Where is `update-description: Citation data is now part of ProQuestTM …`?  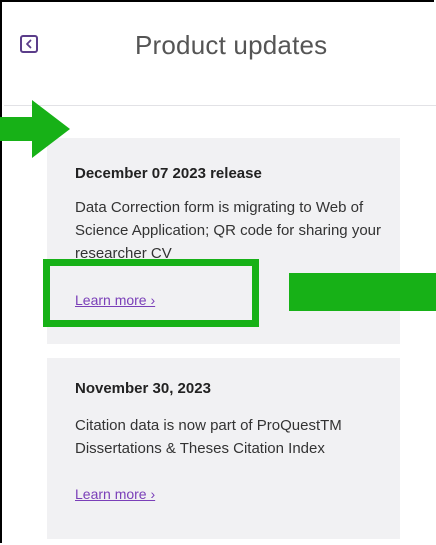 update-description: Citation data is now part of ProQuestTM … is located at coordinates (208, 437).